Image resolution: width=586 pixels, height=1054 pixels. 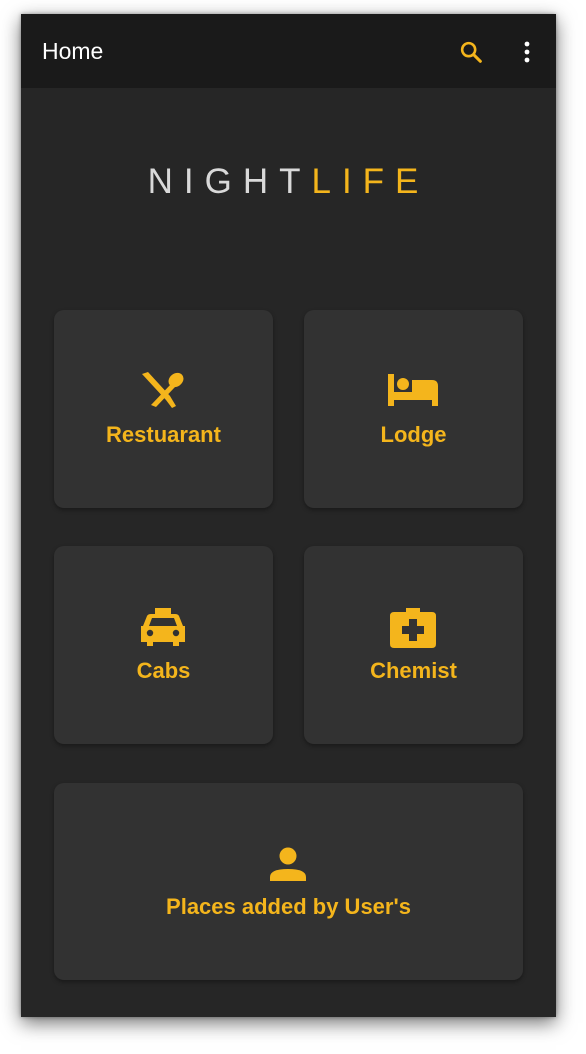 I want to click on user-places-card: Places added by User's, so click(x=288, y=881).